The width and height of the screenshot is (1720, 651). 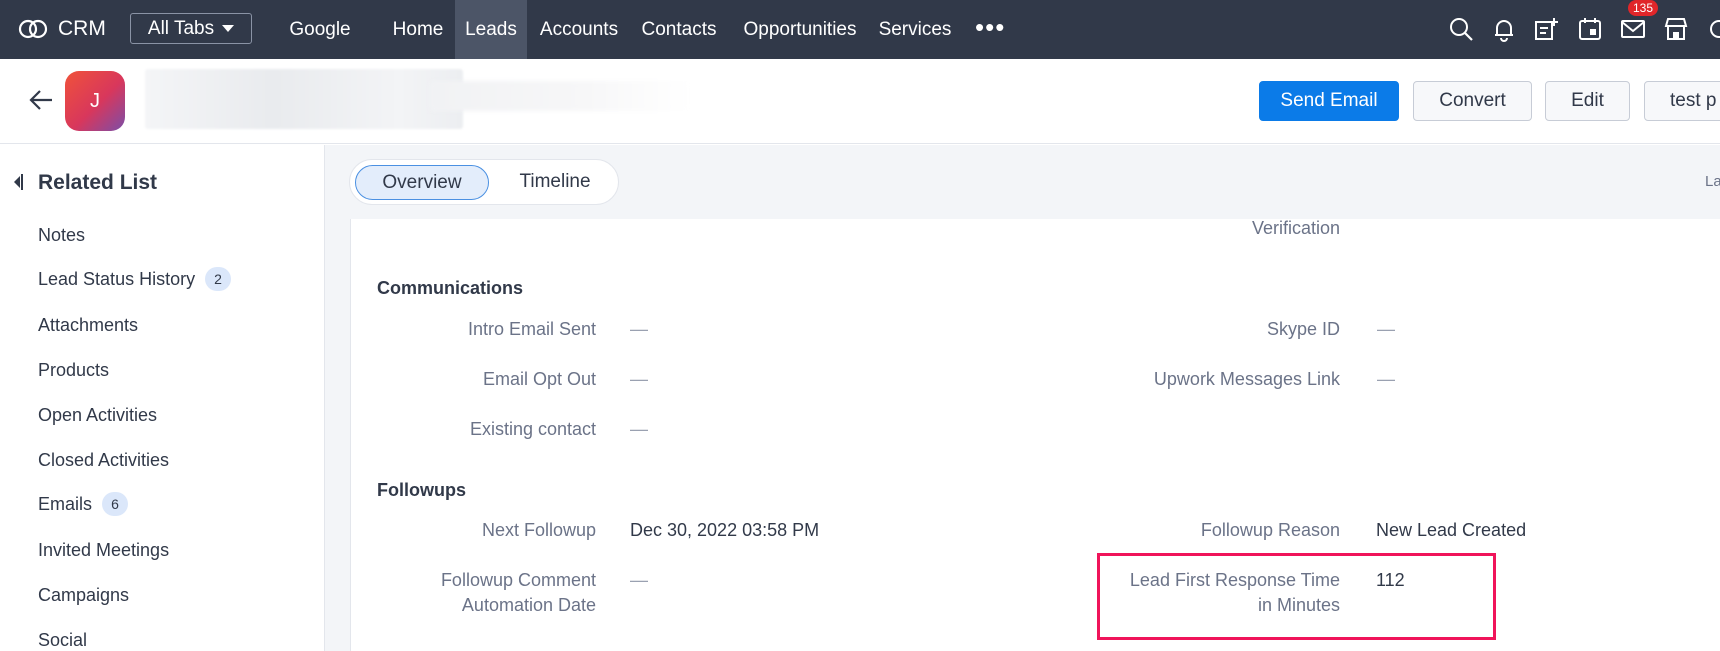 I want to click on related-list-item-social: Social, so click(x=62, y=640).